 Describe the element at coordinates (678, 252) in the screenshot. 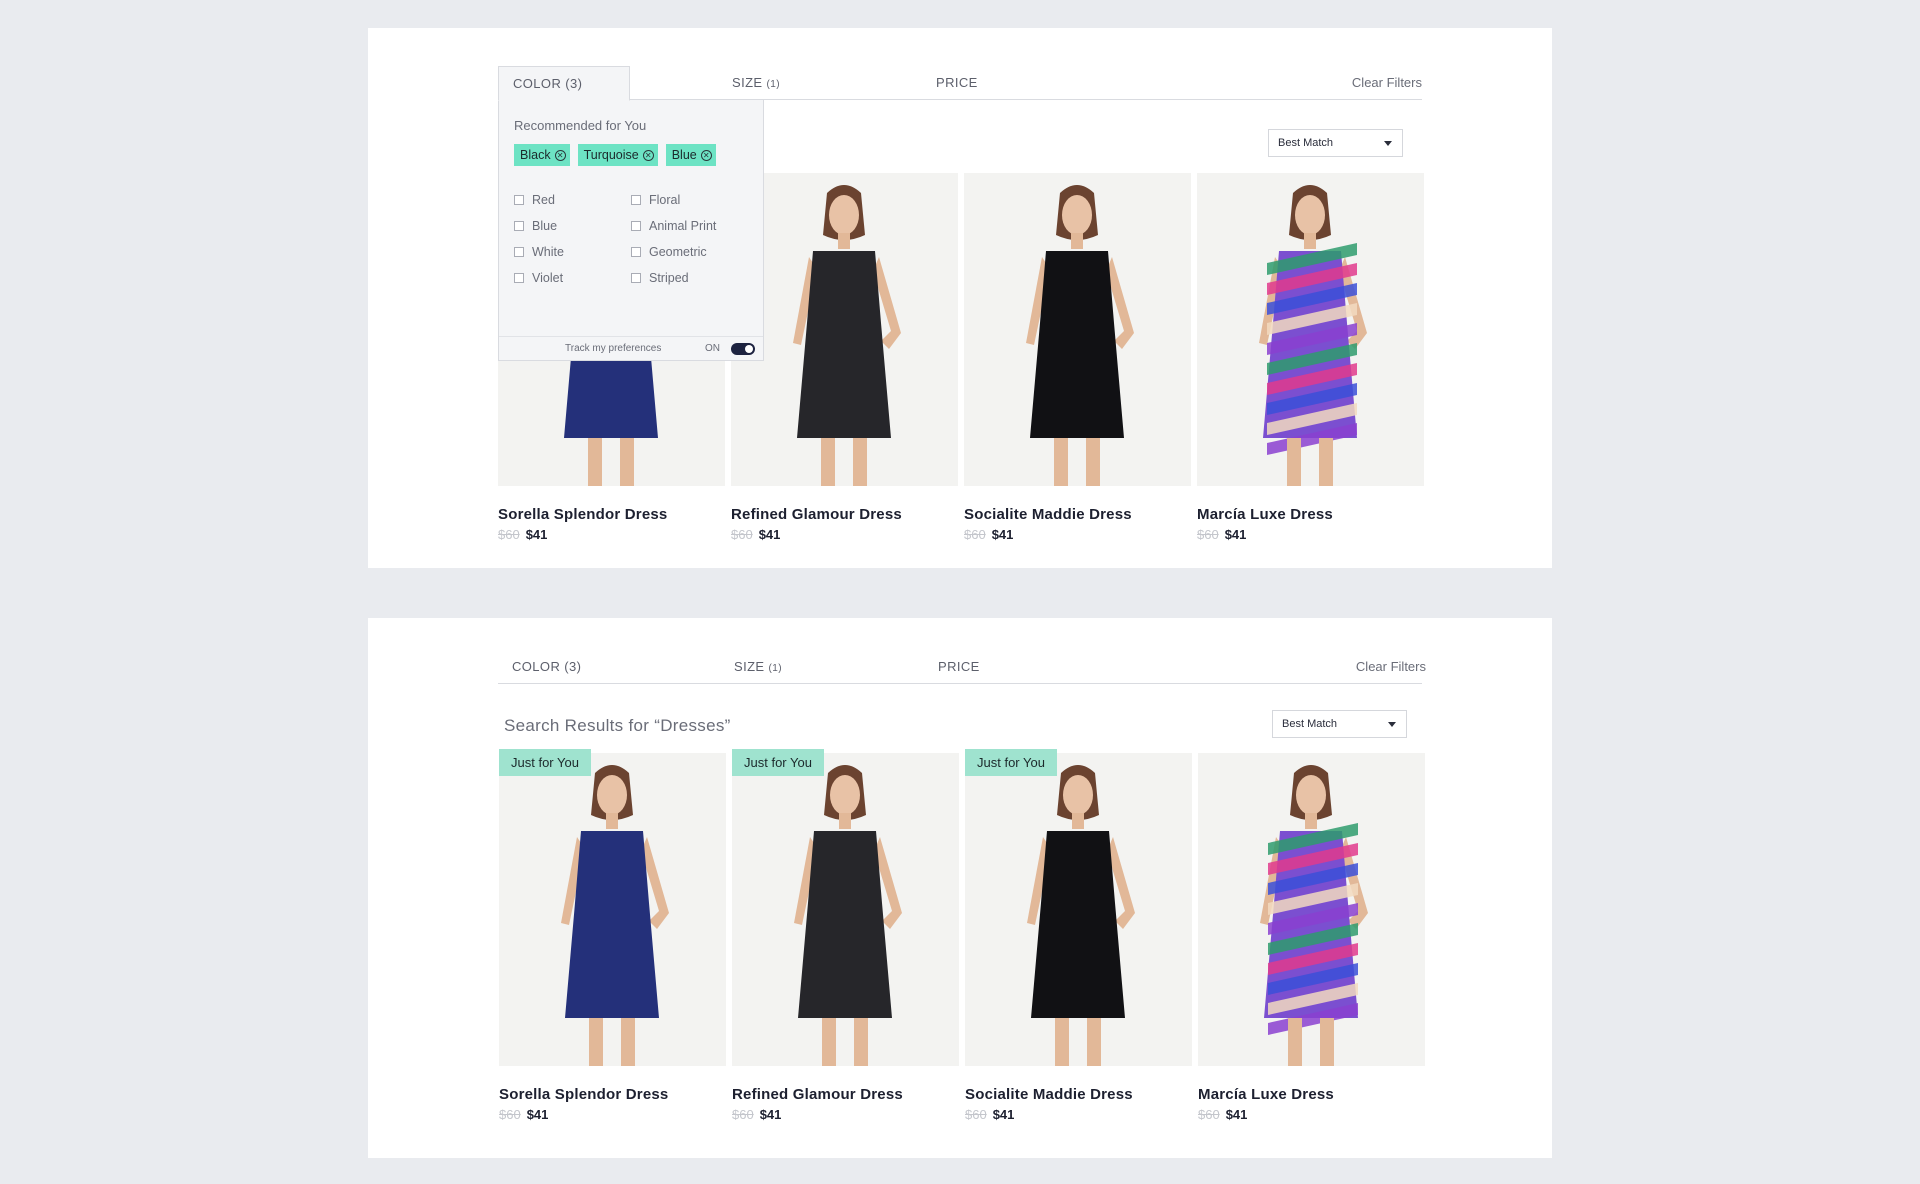

I see `option-label: Geometric` at that location.